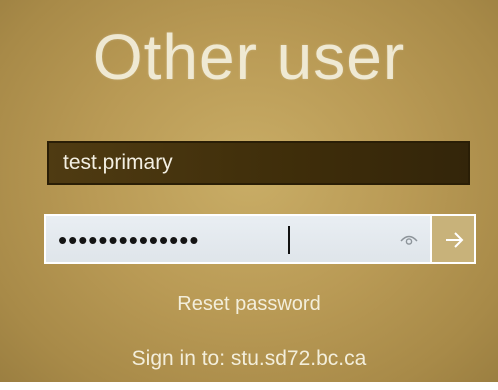 This screenshot has width=498, height=390. I want to click on submit-arrow-button, so click(454, 239).